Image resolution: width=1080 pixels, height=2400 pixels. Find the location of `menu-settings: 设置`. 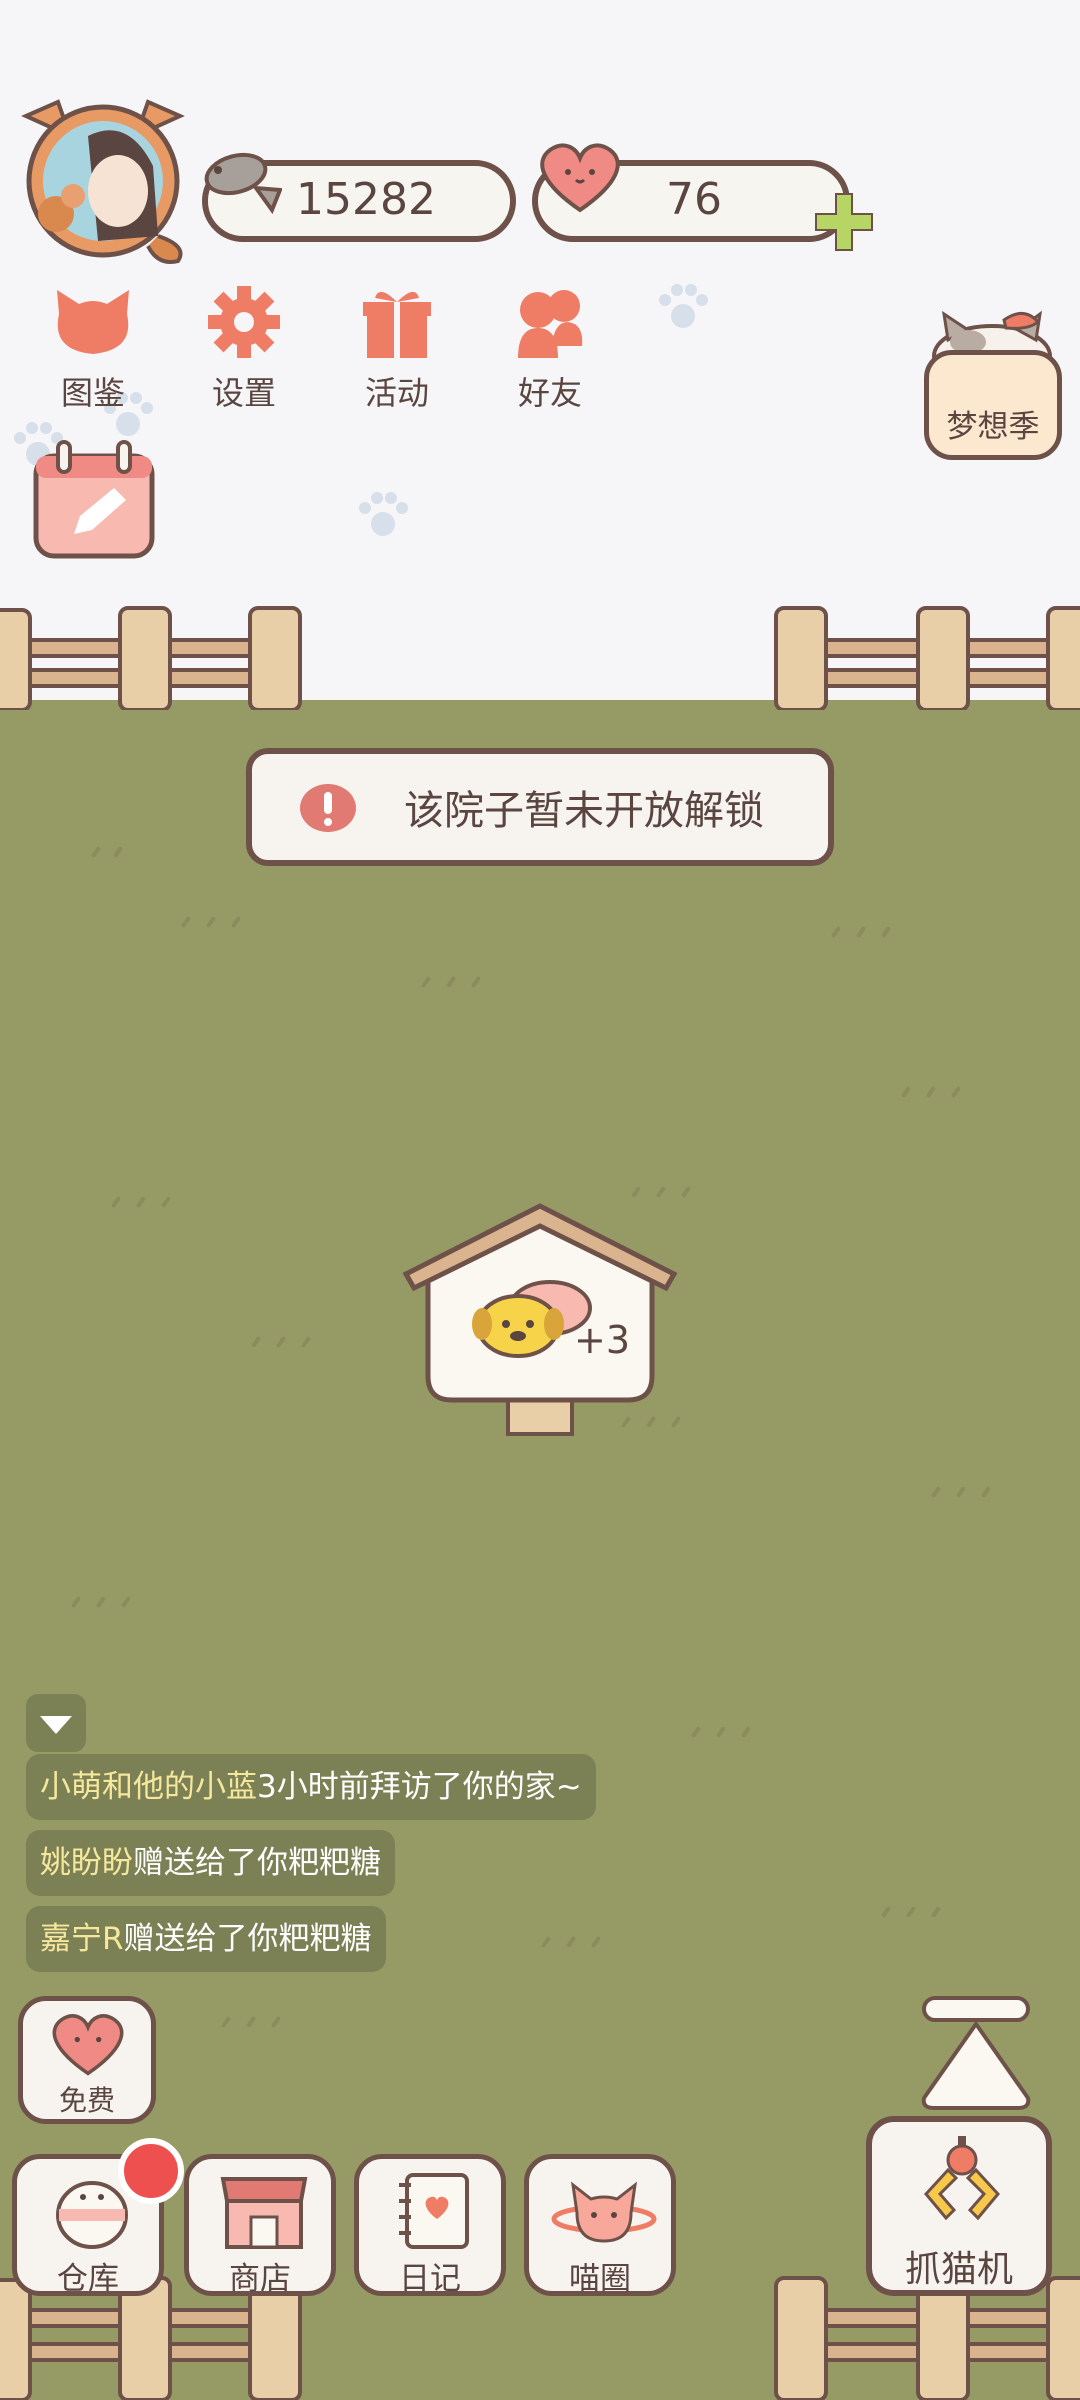

menu-settings: 设置 is located at coordinates (244, 348).